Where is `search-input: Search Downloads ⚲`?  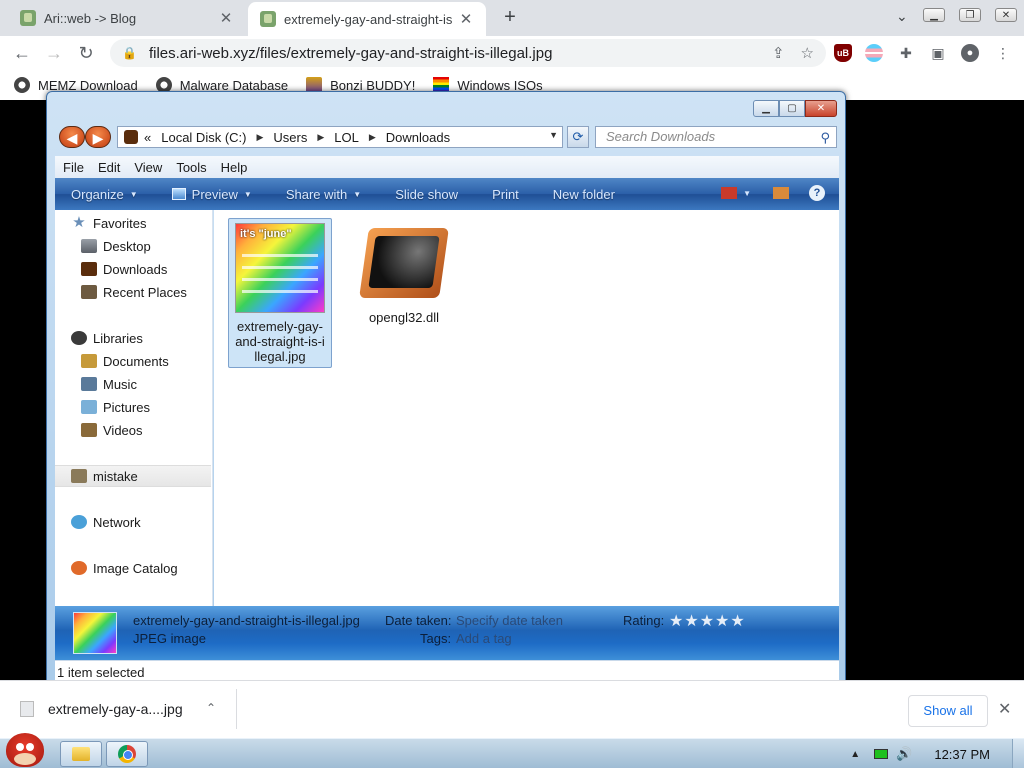
search-input: Search Downloads ⚲ is located at coordinates (716, 137).